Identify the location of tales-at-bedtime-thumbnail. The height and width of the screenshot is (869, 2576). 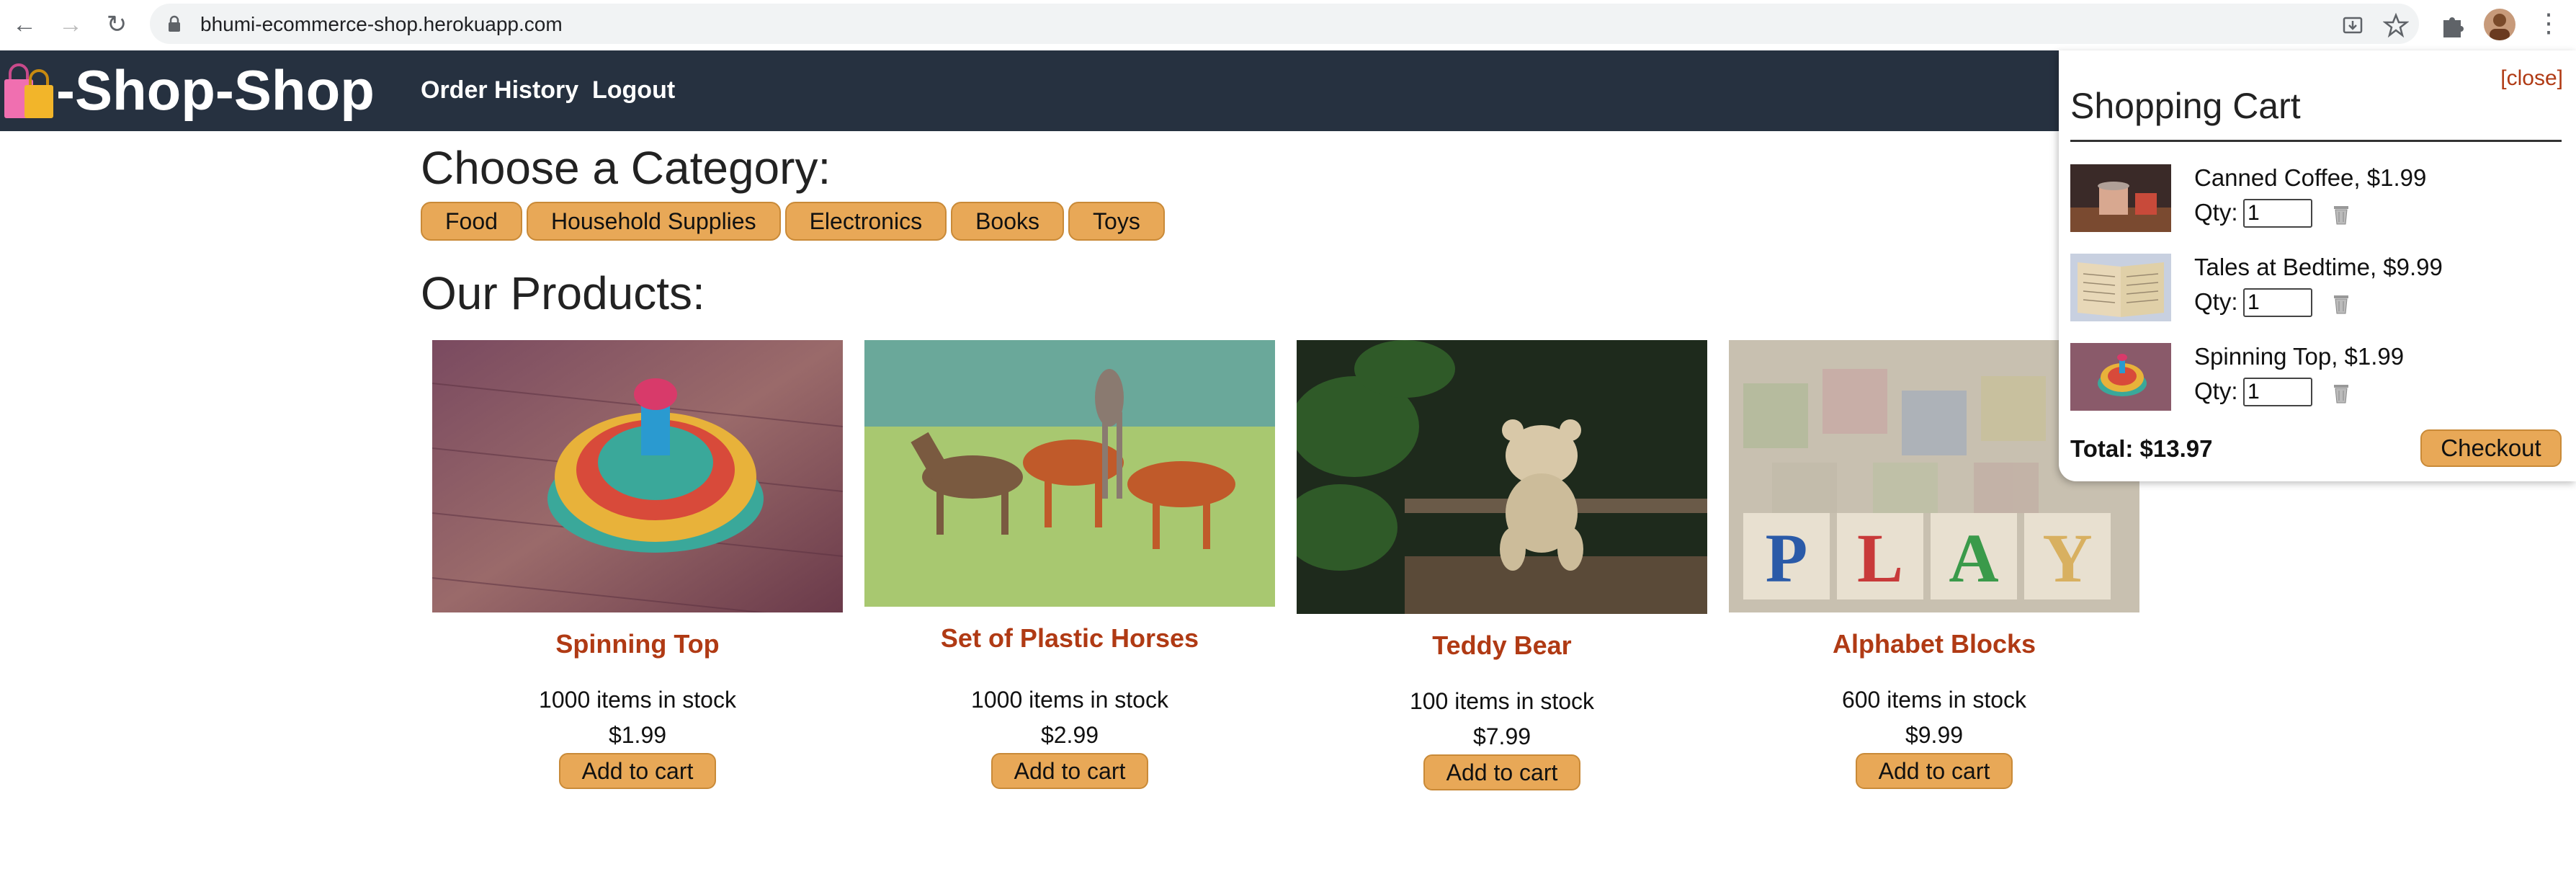
(2120, 288).